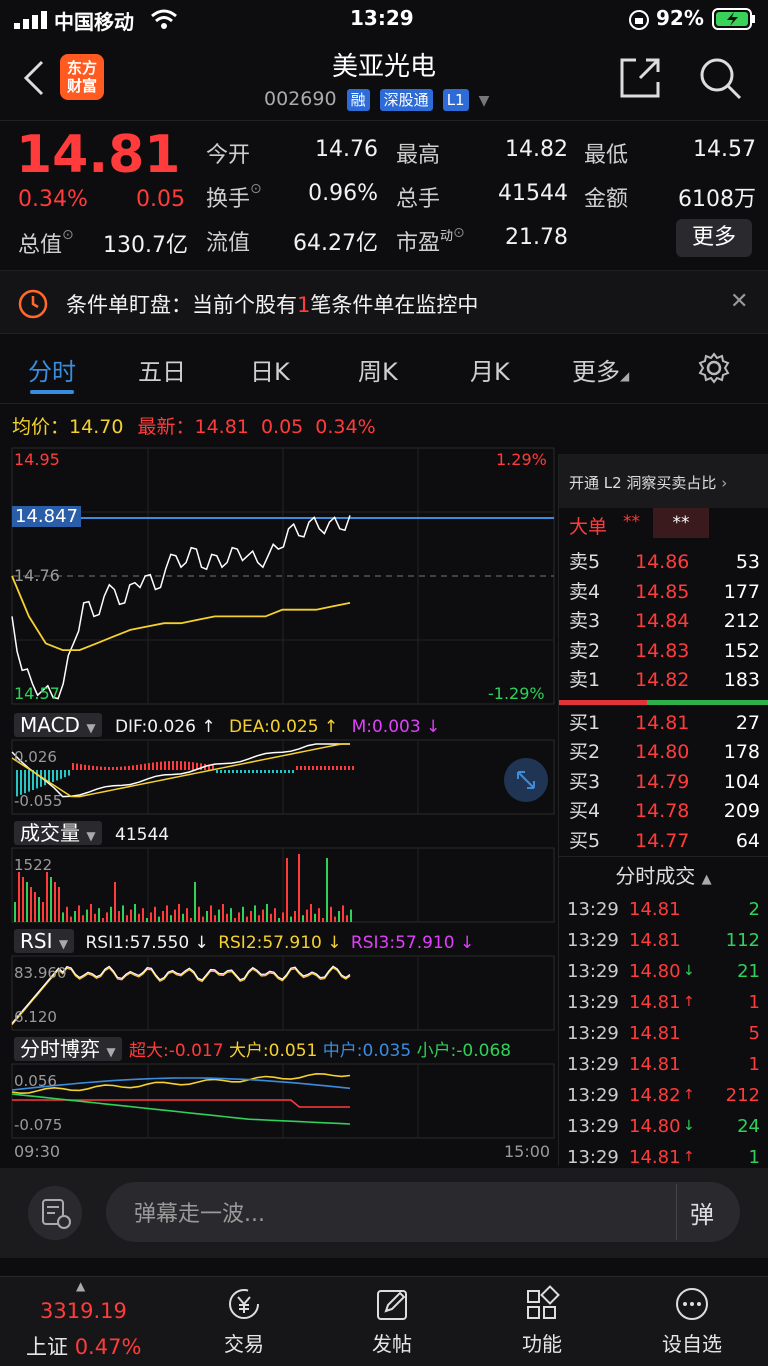 This screenshot has width=768, height=1366. I want to click on index-row: 上证 0.47%, so click(83, 1346).